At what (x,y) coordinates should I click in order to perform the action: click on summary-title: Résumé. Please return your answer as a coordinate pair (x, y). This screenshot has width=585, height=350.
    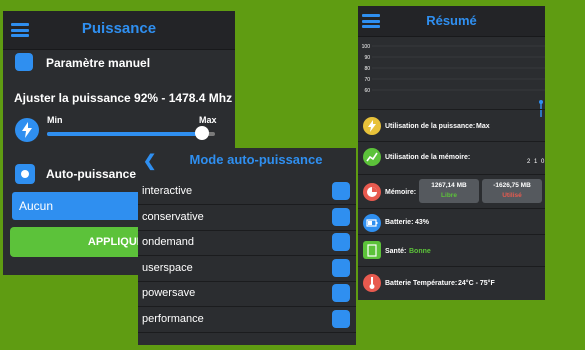
    Looking at the image, I should click on (451, 20).